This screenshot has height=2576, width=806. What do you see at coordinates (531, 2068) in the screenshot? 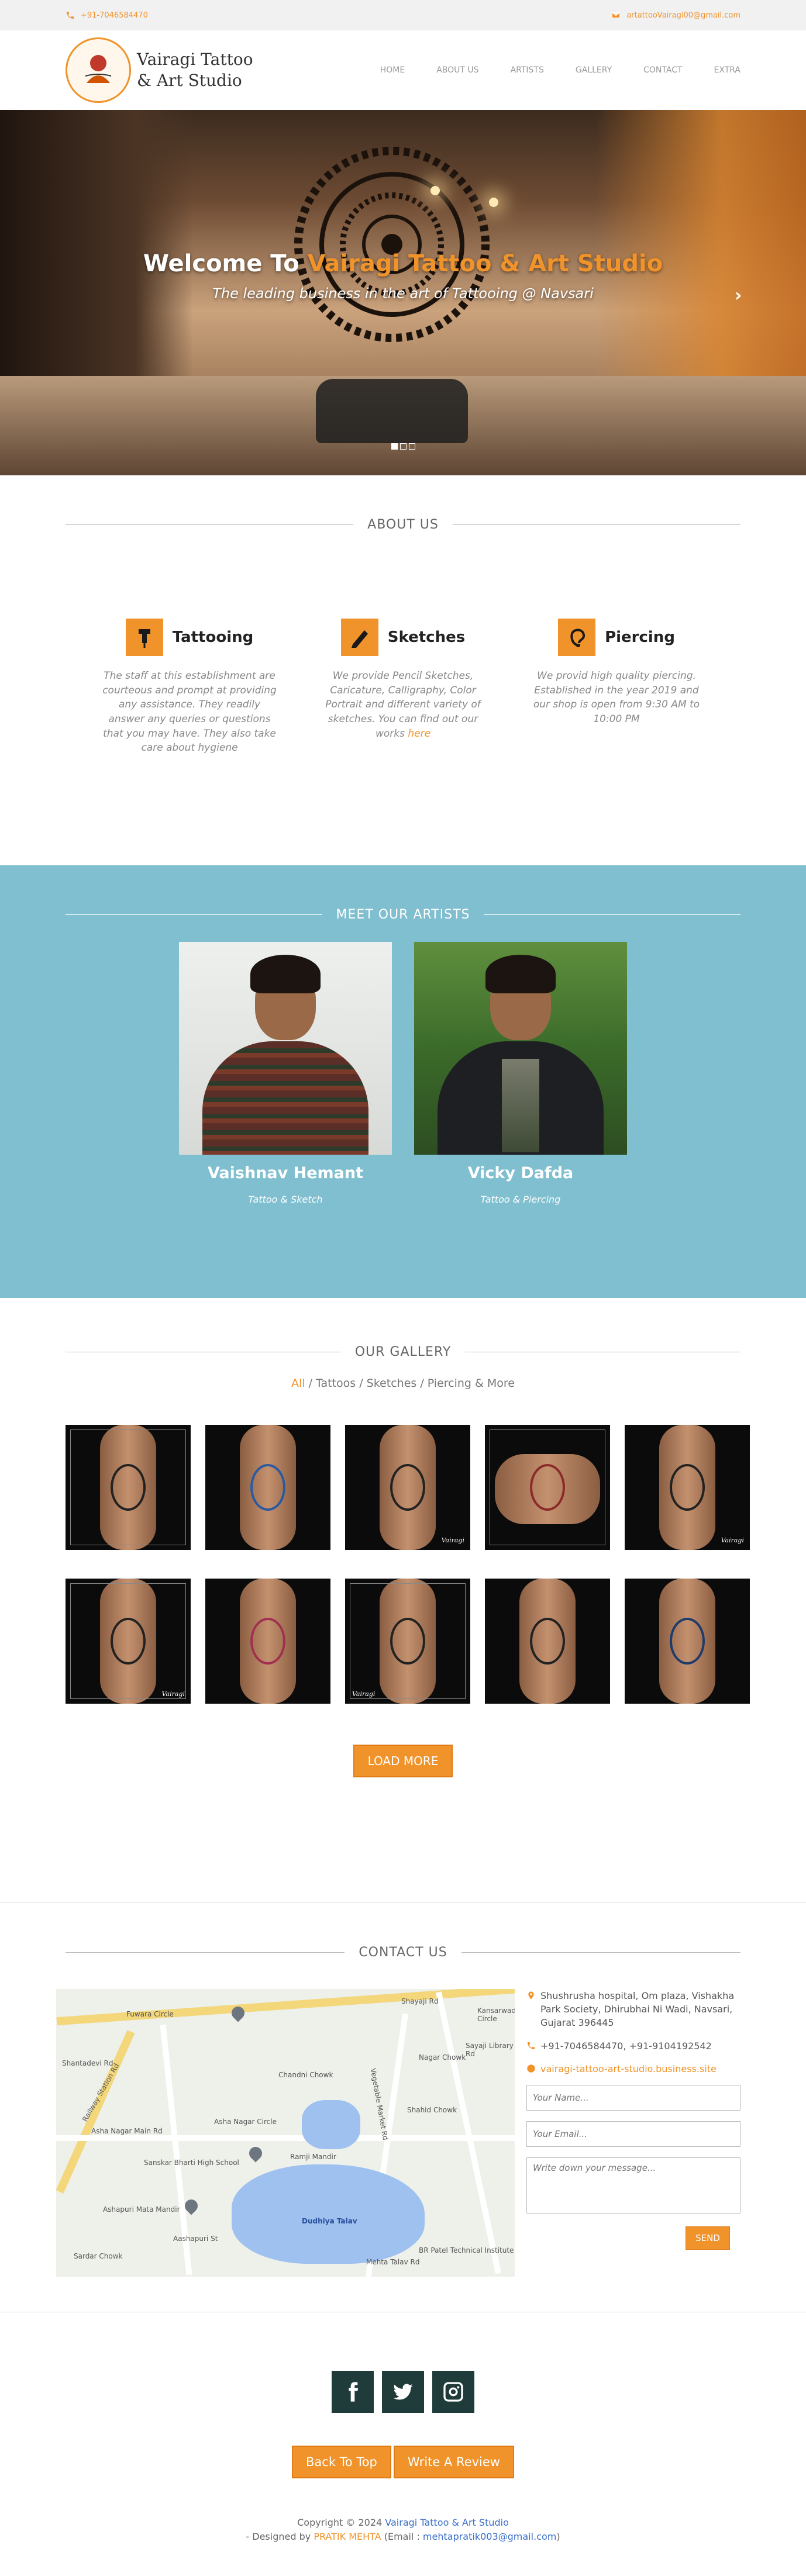
I see `globe-icon` at bounding box center [531, 2068].